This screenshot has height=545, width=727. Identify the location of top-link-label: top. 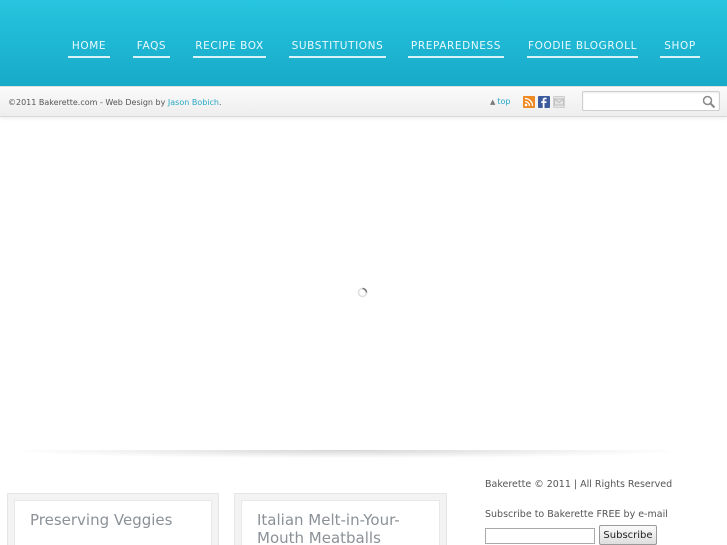
(504, 101).